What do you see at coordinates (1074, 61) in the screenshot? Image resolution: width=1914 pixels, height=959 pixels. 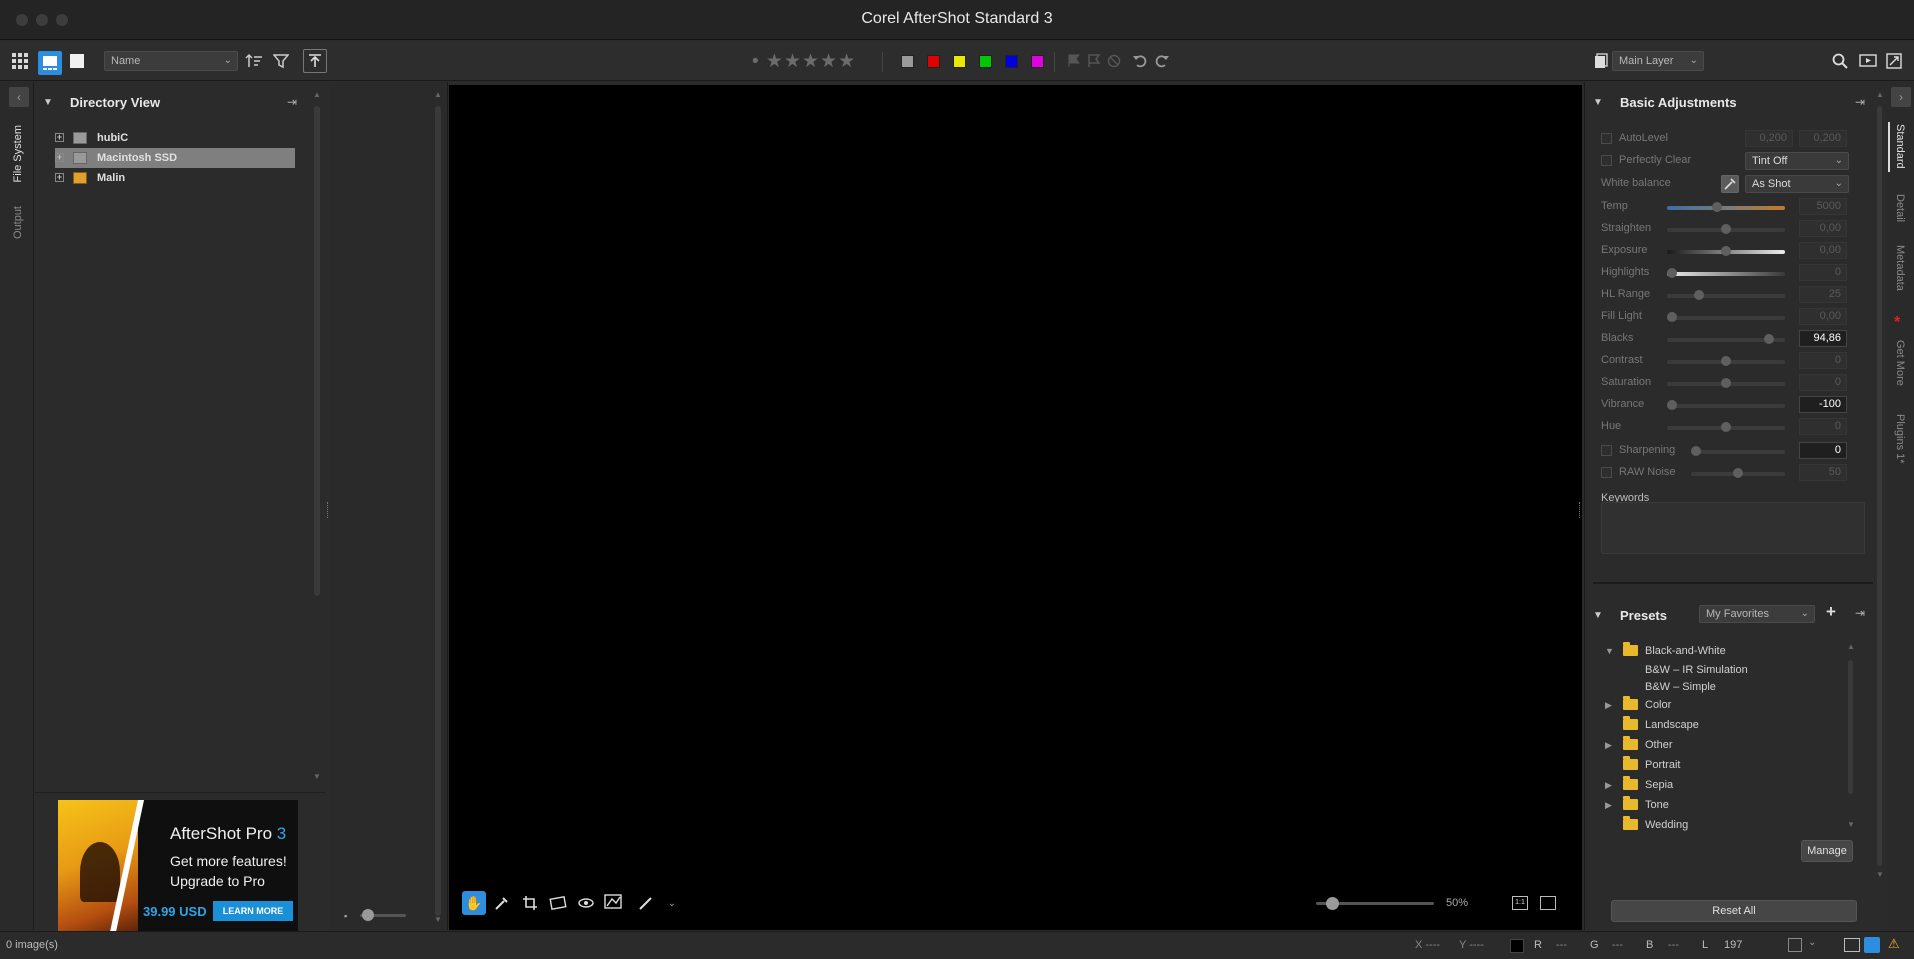 I see `flag-pick-icon` at bounding box center [1074, 61].